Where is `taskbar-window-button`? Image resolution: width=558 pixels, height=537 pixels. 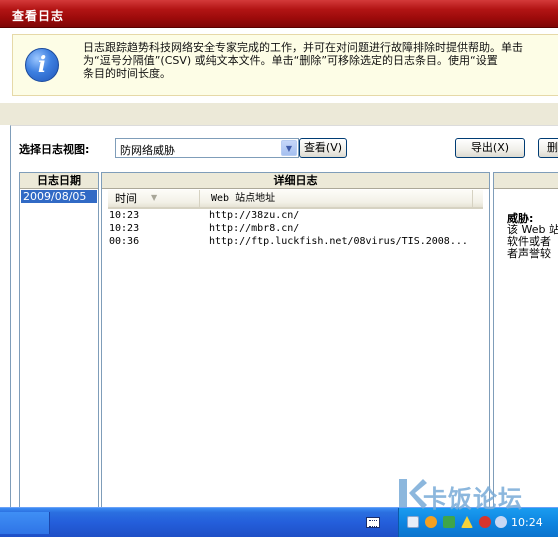
taskbar-window-button is located at coordinates (25, 523).